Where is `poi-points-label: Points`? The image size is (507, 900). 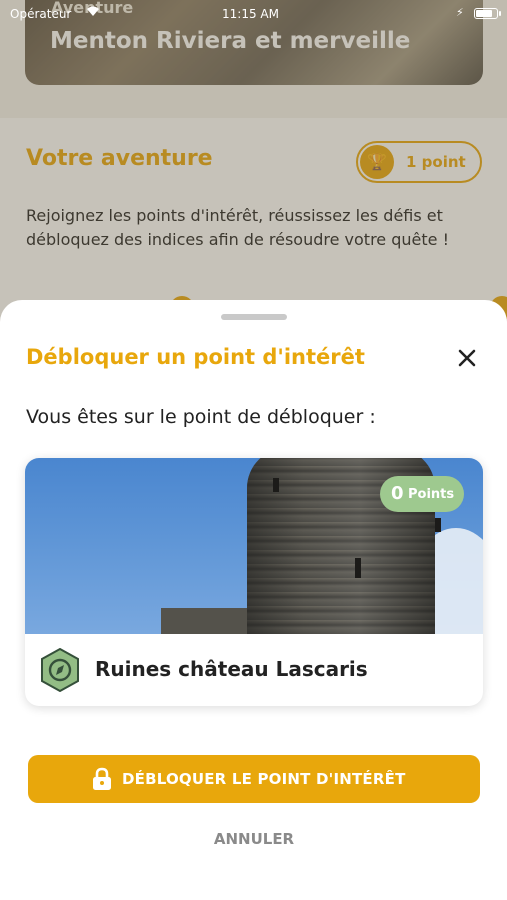
poi-points-label: Points is located at coordinates (431, 494).